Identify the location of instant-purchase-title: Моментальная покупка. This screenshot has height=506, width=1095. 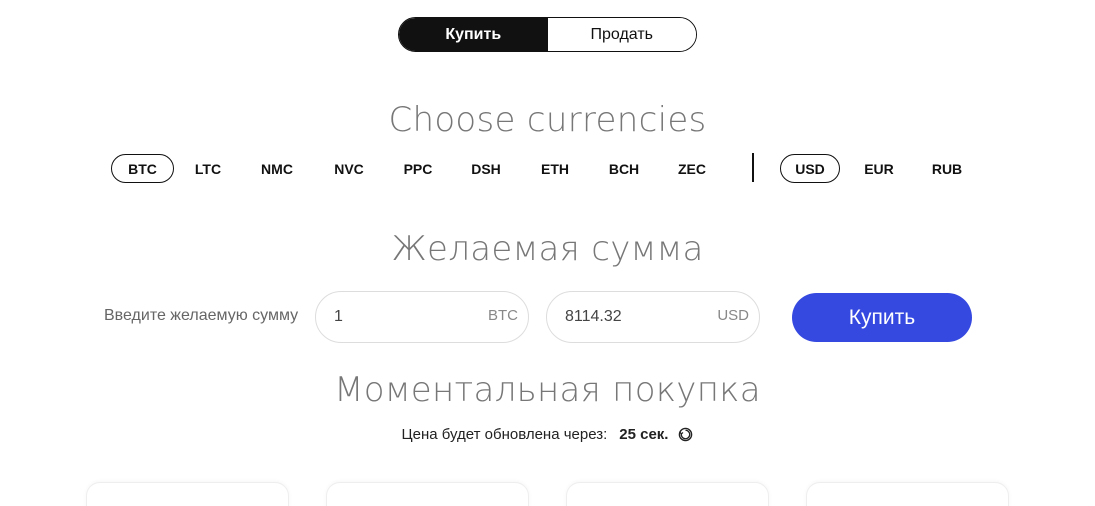
(547, 390).